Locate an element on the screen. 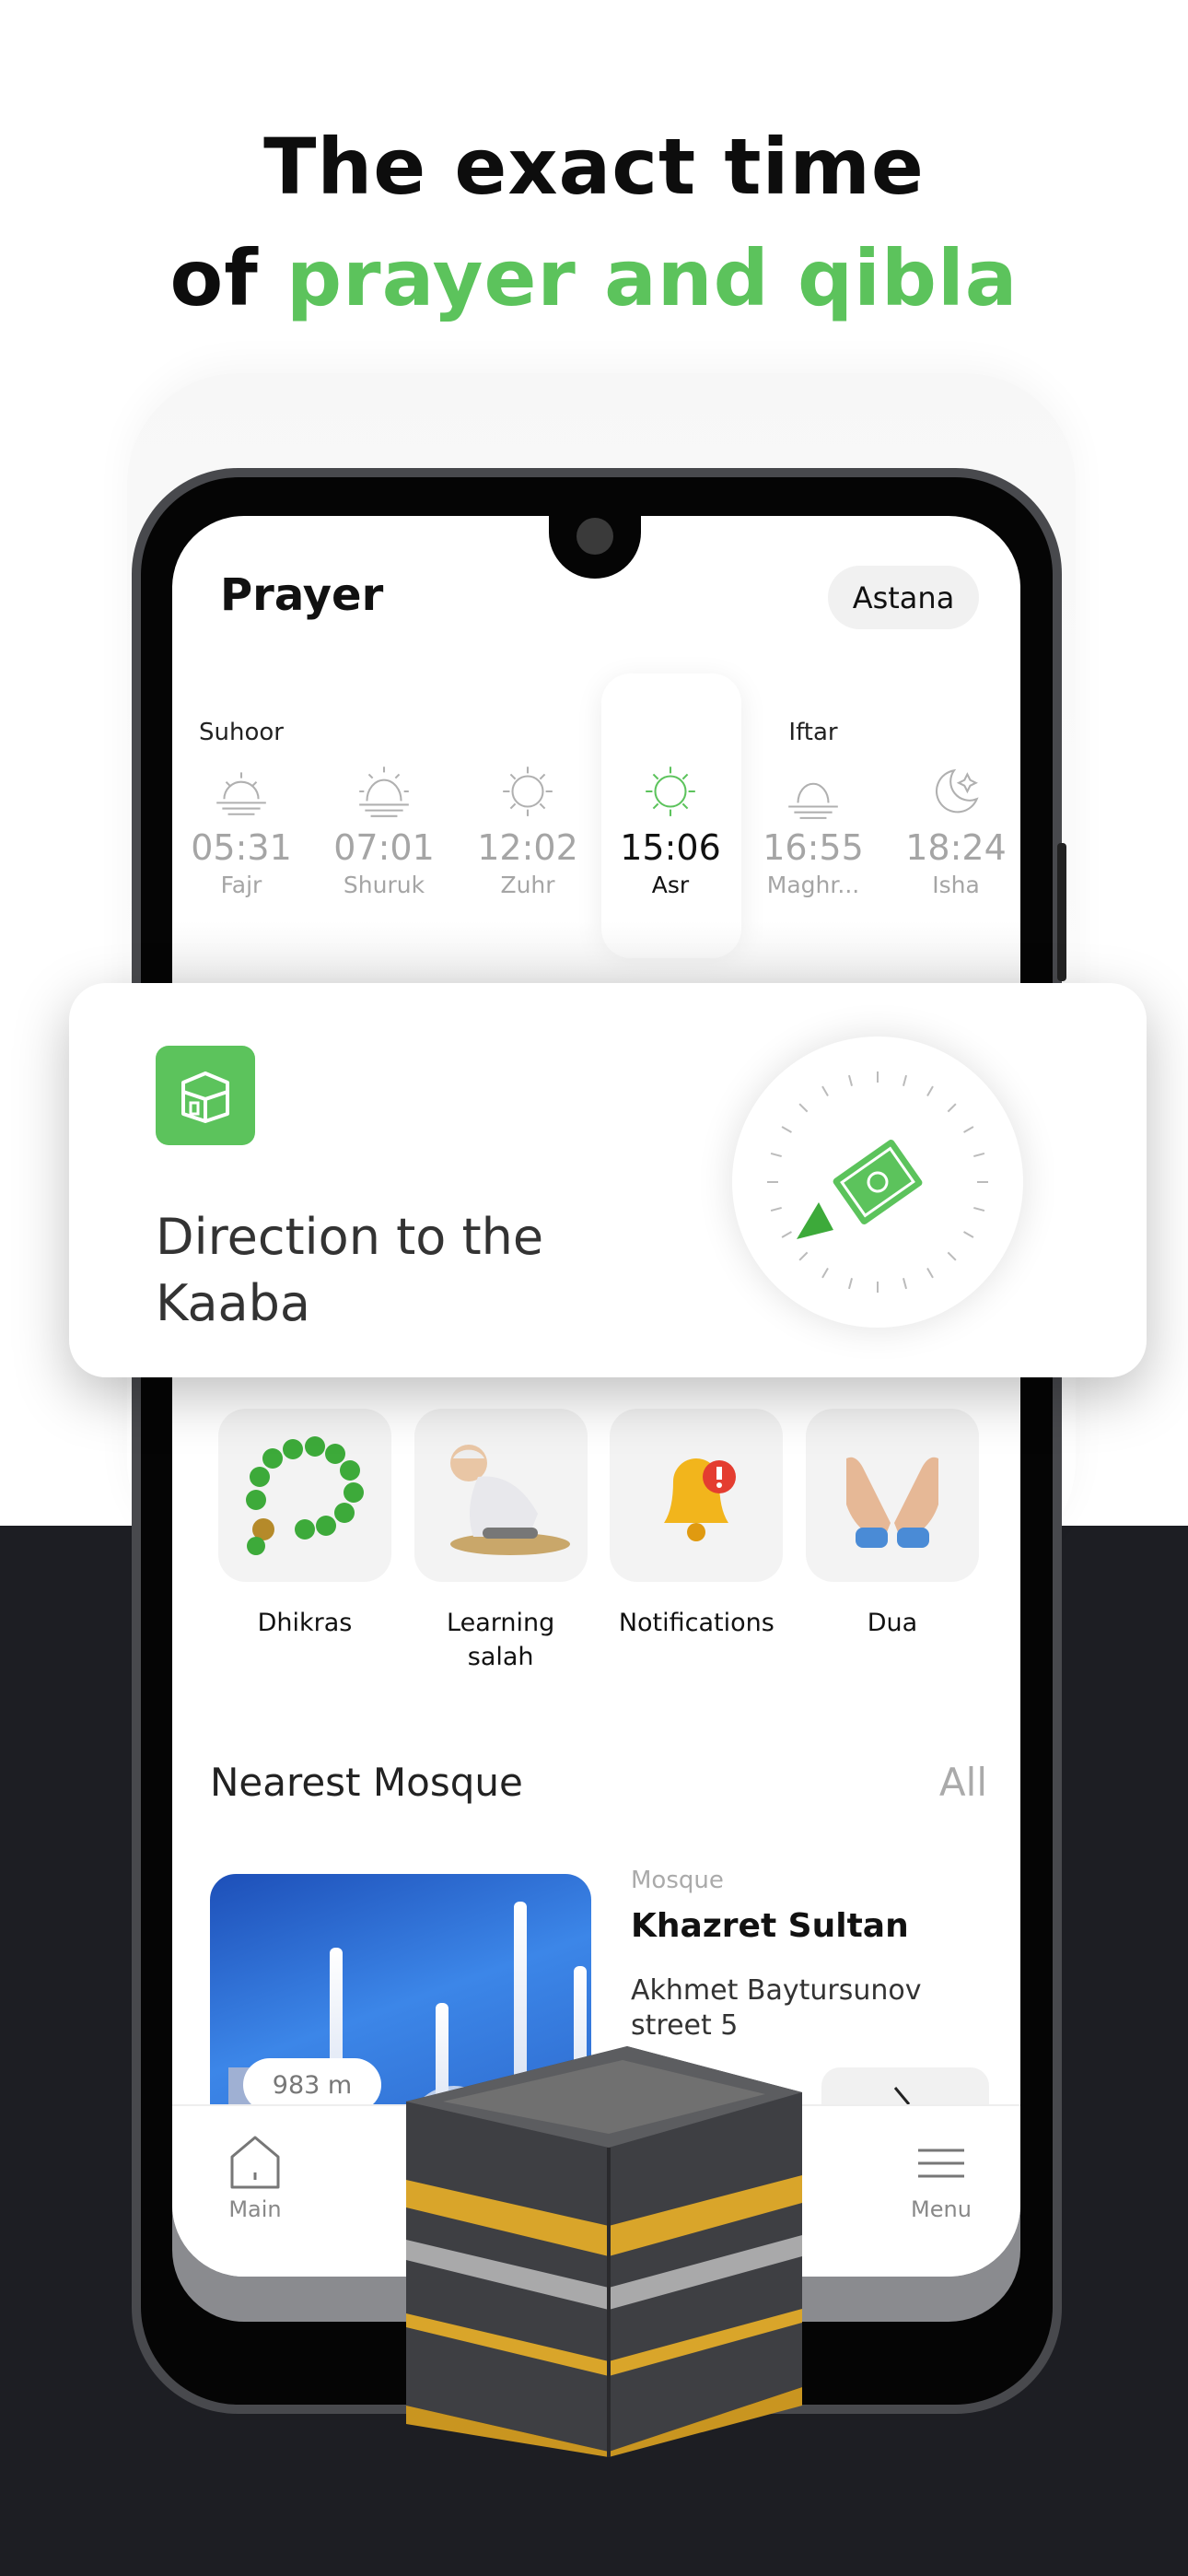 The image size is (1188, 2576). shortcut-label: Dhikras is located at coordinates (305, 1623).